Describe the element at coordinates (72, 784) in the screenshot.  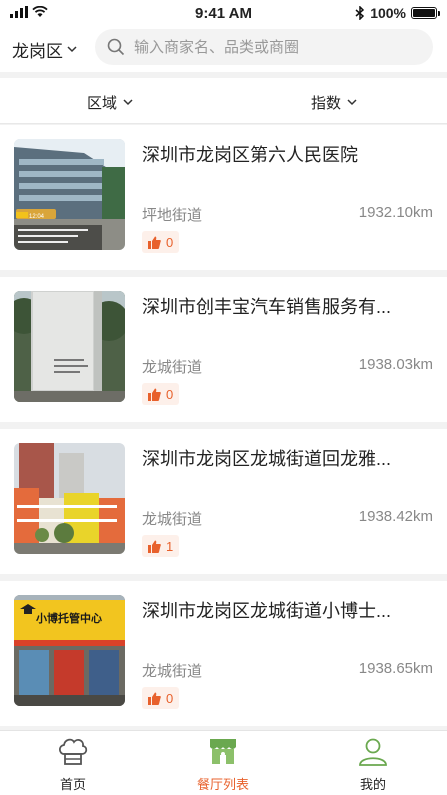
I see `tab-home-label: 首页` at that location.